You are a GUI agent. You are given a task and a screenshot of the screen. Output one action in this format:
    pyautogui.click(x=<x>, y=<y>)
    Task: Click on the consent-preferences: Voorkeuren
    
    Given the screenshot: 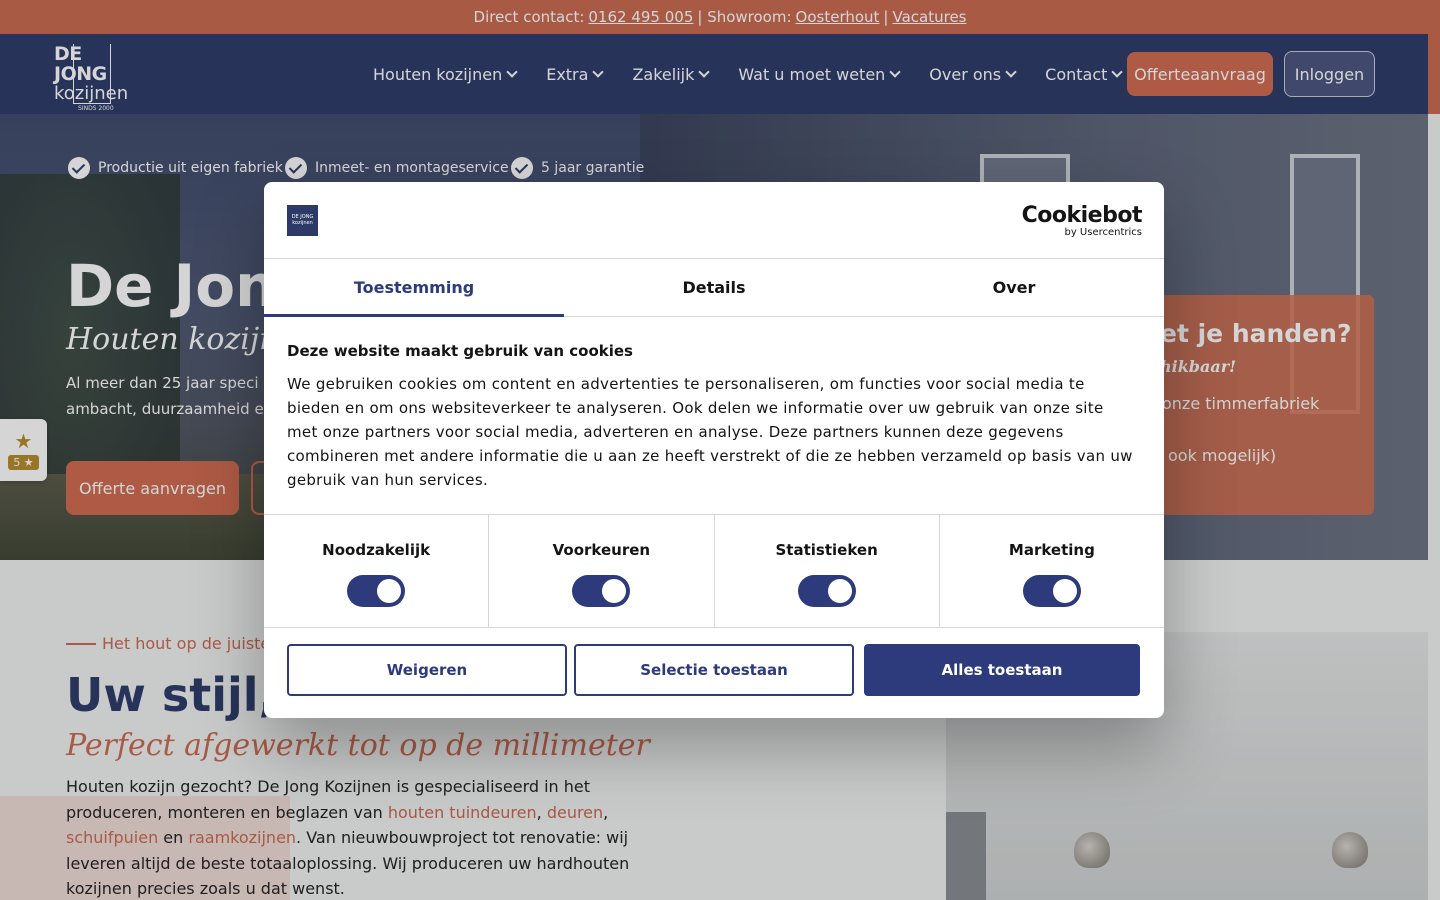 What is the action you would take?
    pyautogui.click(x=602, y=571)
    